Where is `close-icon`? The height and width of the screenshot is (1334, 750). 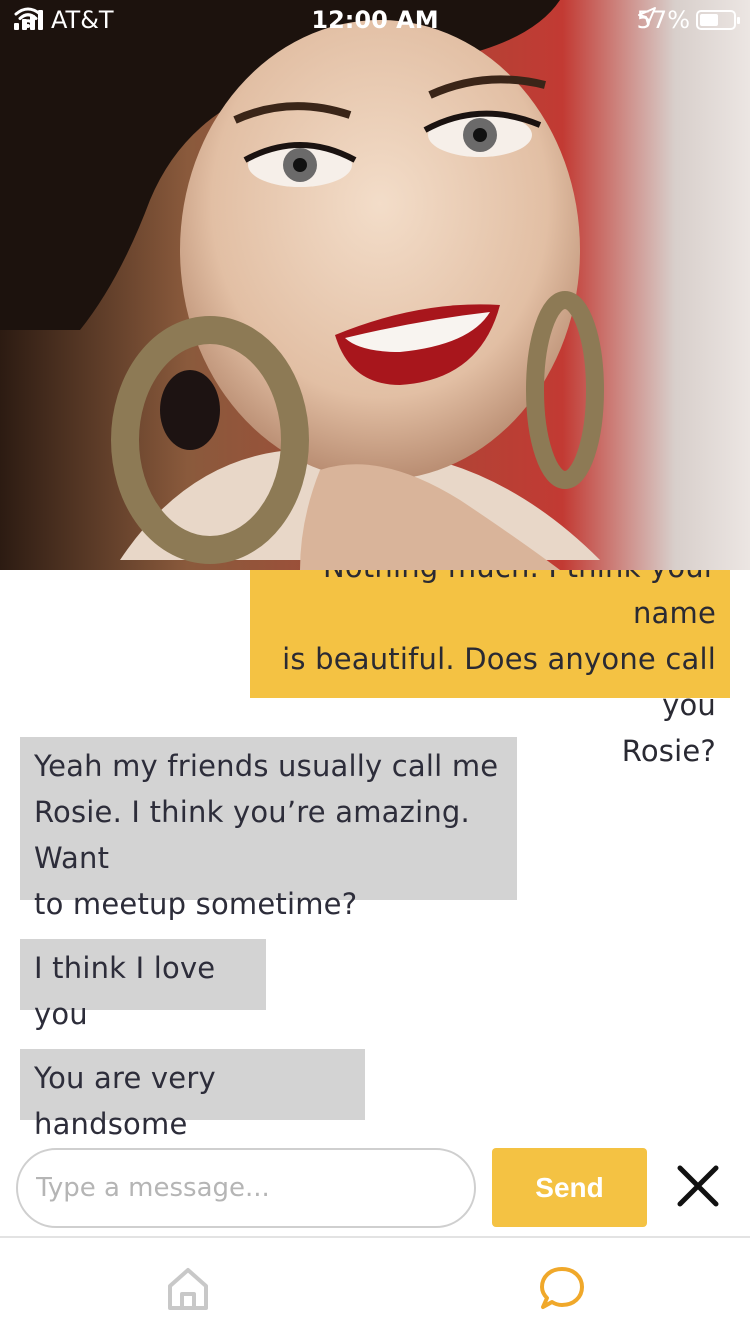
close-icon is located at coordinates (698, 1186).